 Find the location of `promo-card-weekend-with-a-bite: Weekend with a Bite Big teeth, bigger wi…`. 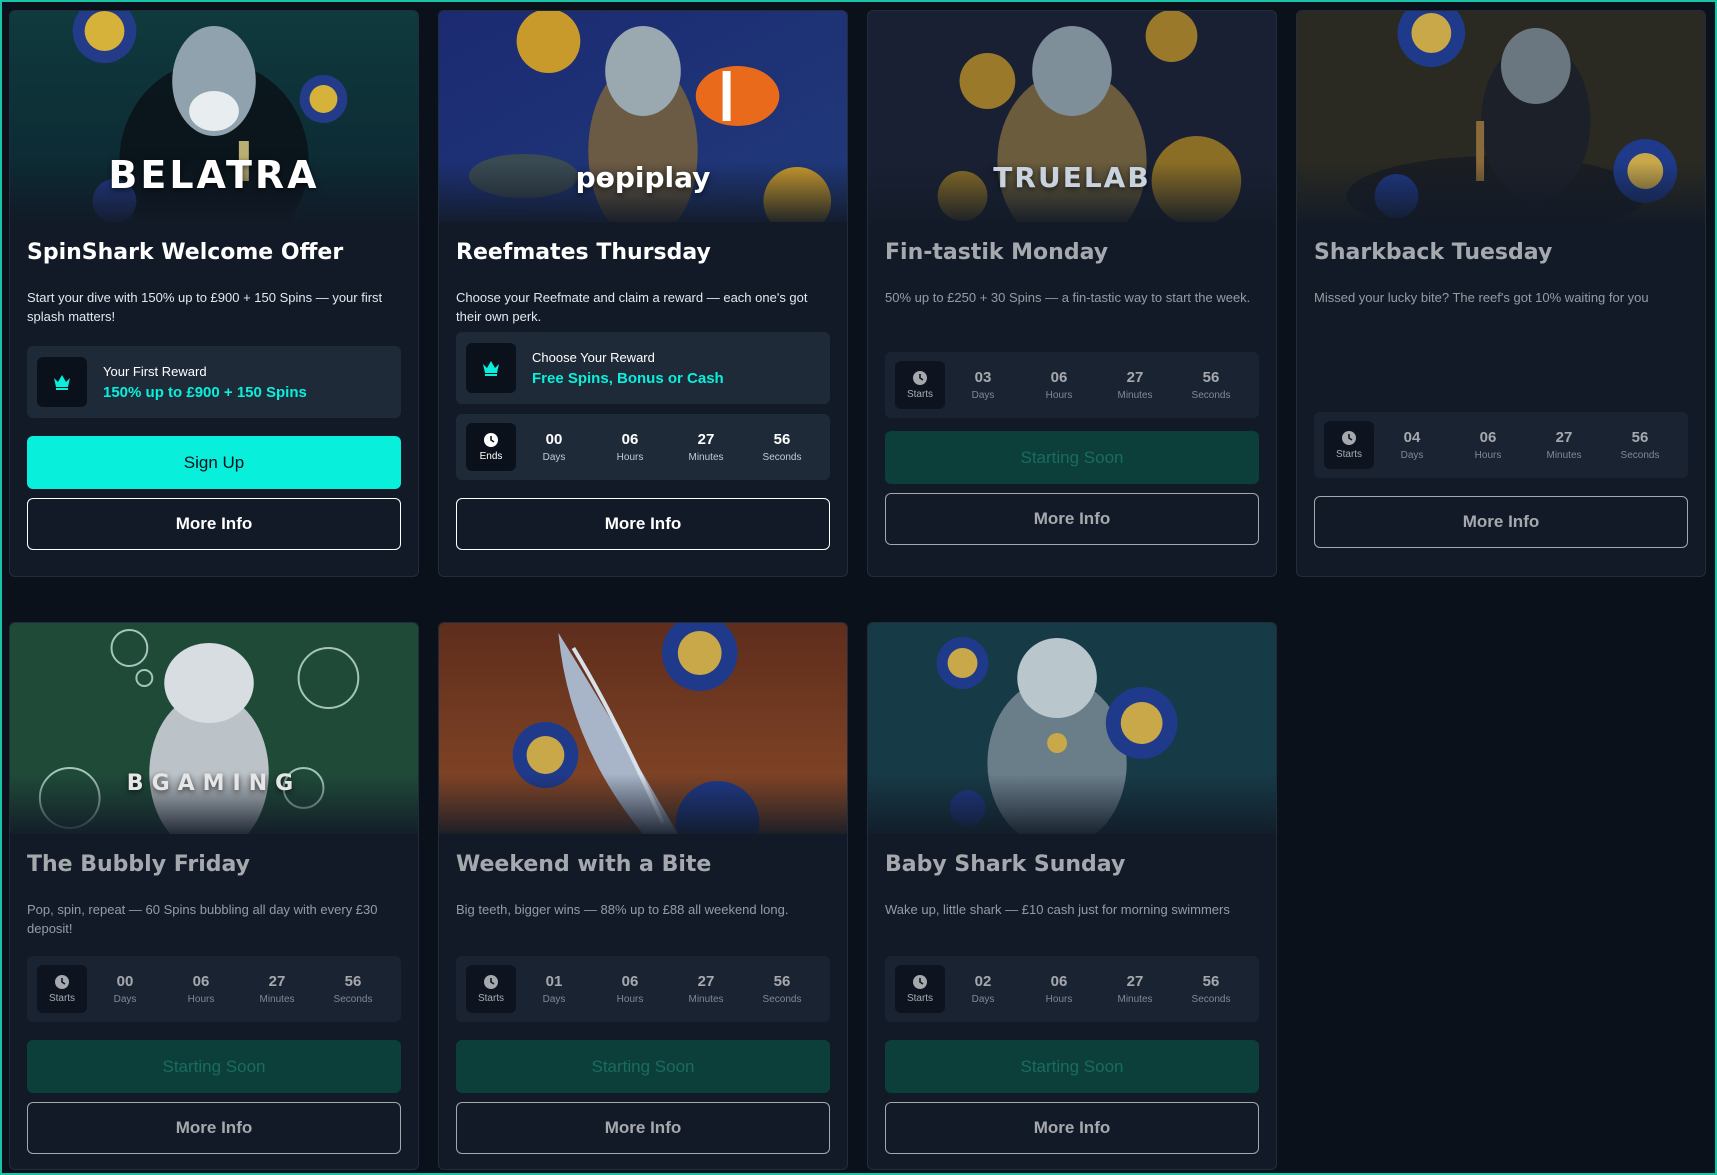

promo-card-weekend-with-a-bite: Weekend with a Bite Big teeth, bigger wi… is located at coordinates (643, 896).